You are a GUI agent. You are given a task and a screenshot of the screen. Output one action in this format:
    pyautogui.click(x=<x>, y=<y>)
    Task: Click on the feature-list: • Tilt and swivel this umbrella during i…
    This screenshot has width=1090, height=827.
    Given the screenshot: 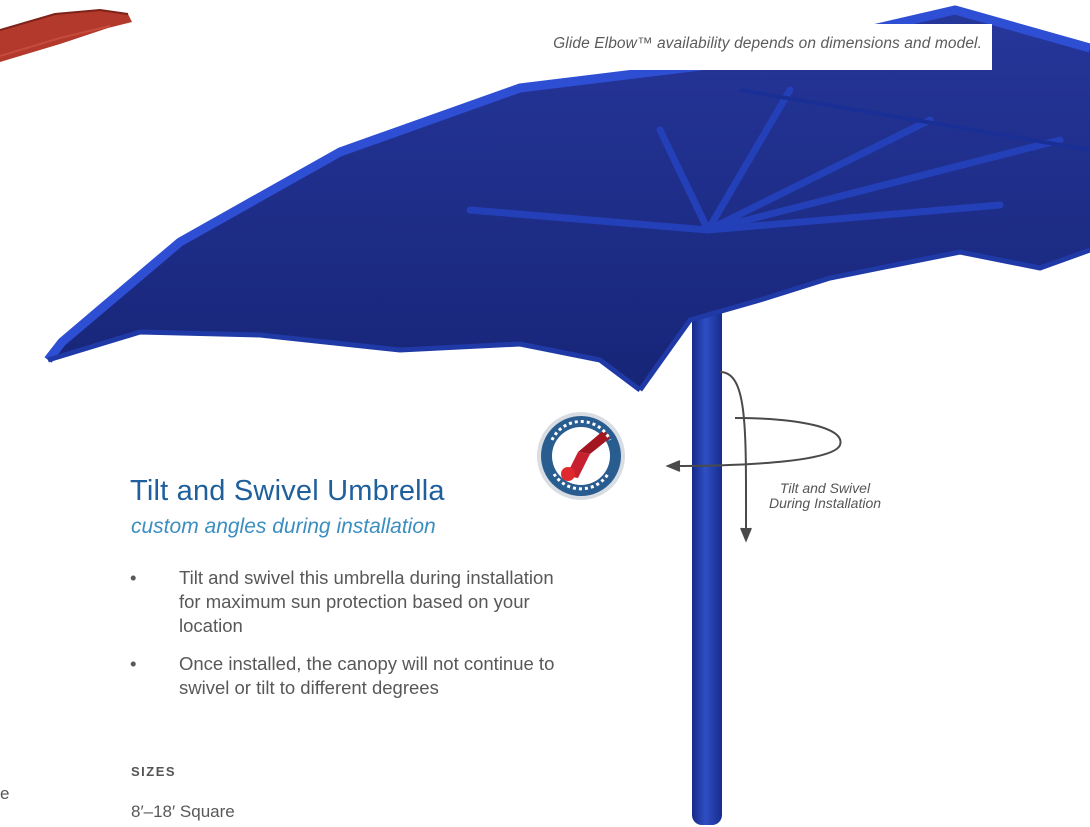 What is the action you would take?
    pyautogui.click(x=350, y=640)
    